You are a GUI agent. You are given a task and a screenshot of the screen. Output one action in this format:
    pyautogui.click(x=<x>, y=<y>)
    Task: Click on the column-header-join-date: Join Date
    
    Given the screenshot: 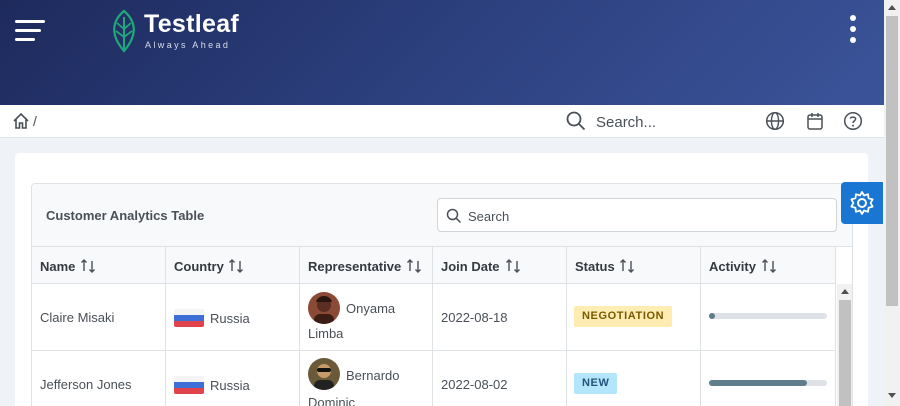 What is the action you would take?
    pyautogui.click(x=500, y=265)
    